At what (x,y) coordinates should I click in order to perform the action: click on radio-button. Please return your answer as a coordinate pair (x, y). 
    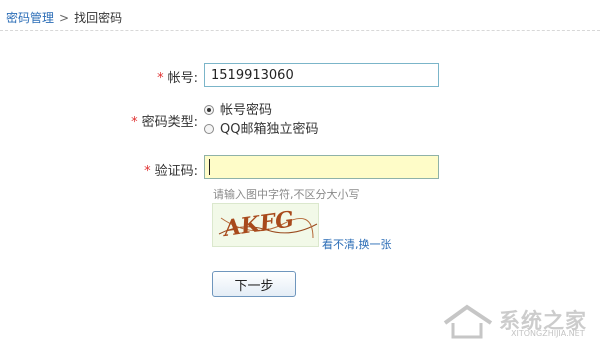
    Looking at the image, I should click on (209, 129).